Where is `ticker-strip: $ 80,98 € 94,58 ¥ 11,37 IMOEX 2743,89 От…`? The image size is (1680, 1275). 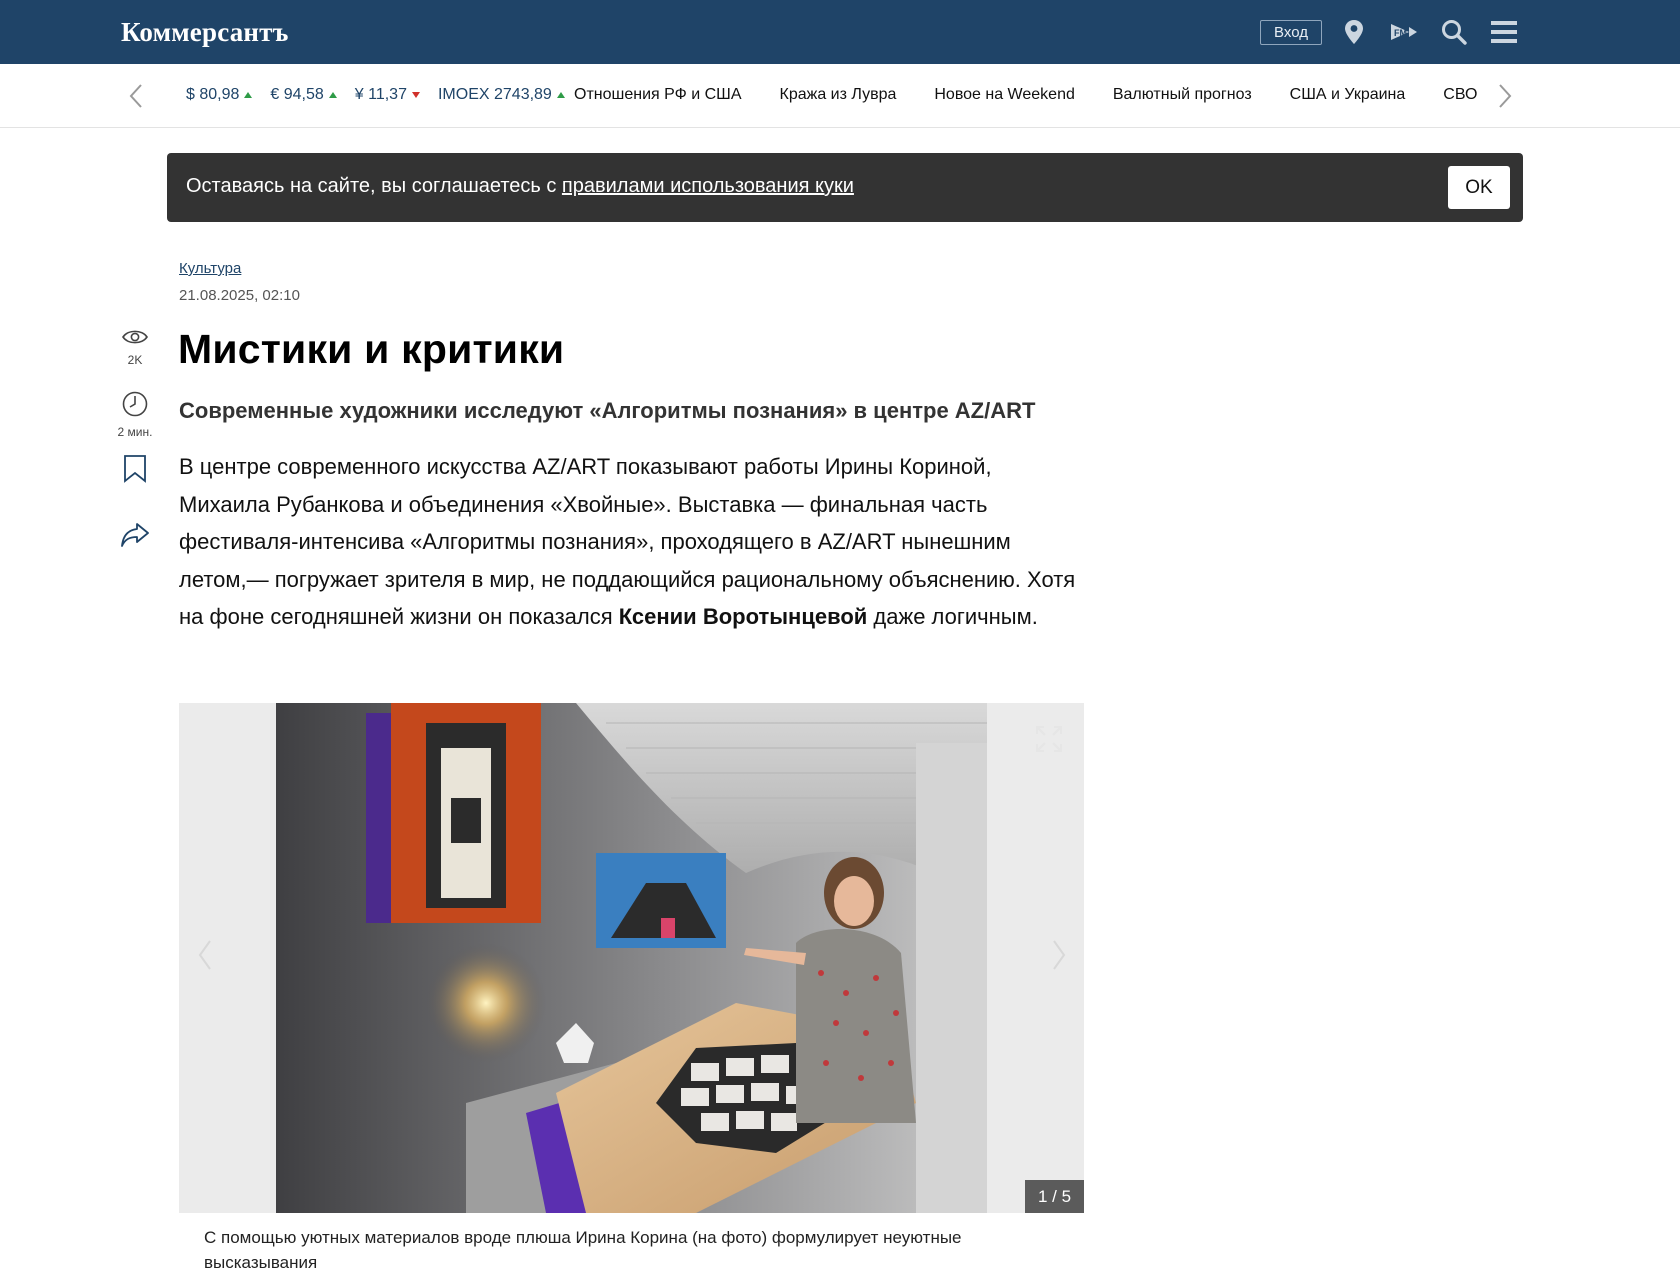
ticker-strip: $ 80,98 € 94,58 ¥ 11,37 IMOEX 2743,89 От… is located at coordinates (840, 96).